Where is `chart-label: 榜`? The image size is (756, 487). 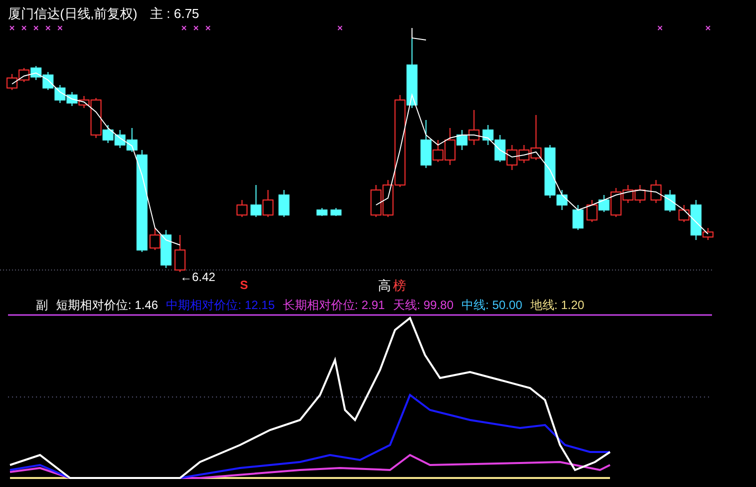
chart-label: 榜 is located at coordinates (399, 286).